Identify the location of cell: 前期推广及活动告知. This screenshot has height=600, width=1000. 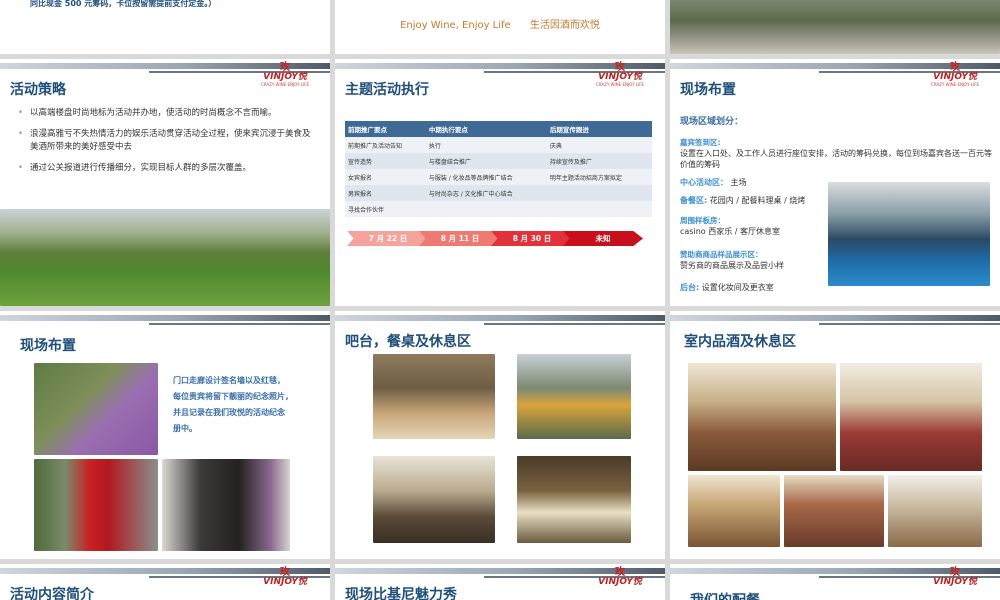
(385, 145).